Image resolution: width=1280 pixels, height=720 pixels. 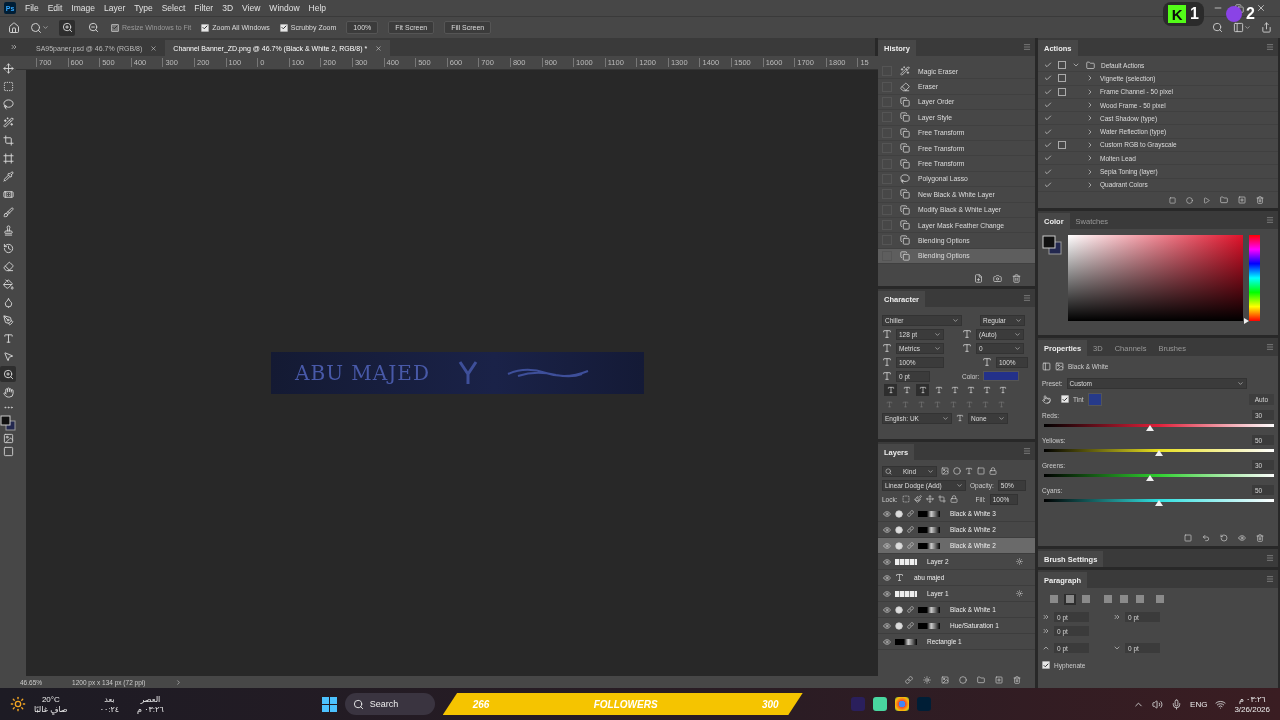 I want to click on wand-icon, so click(x=8, y=122).